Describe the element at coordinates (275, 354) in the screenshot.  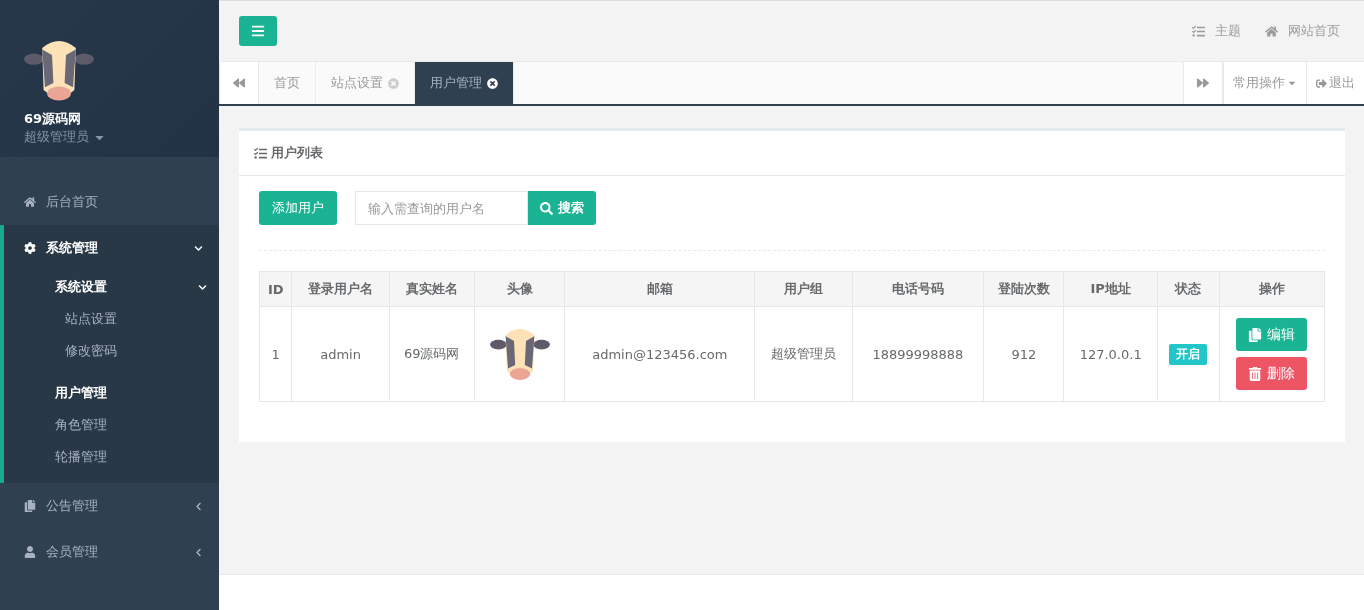
I see `table-cell: 1` at that location.